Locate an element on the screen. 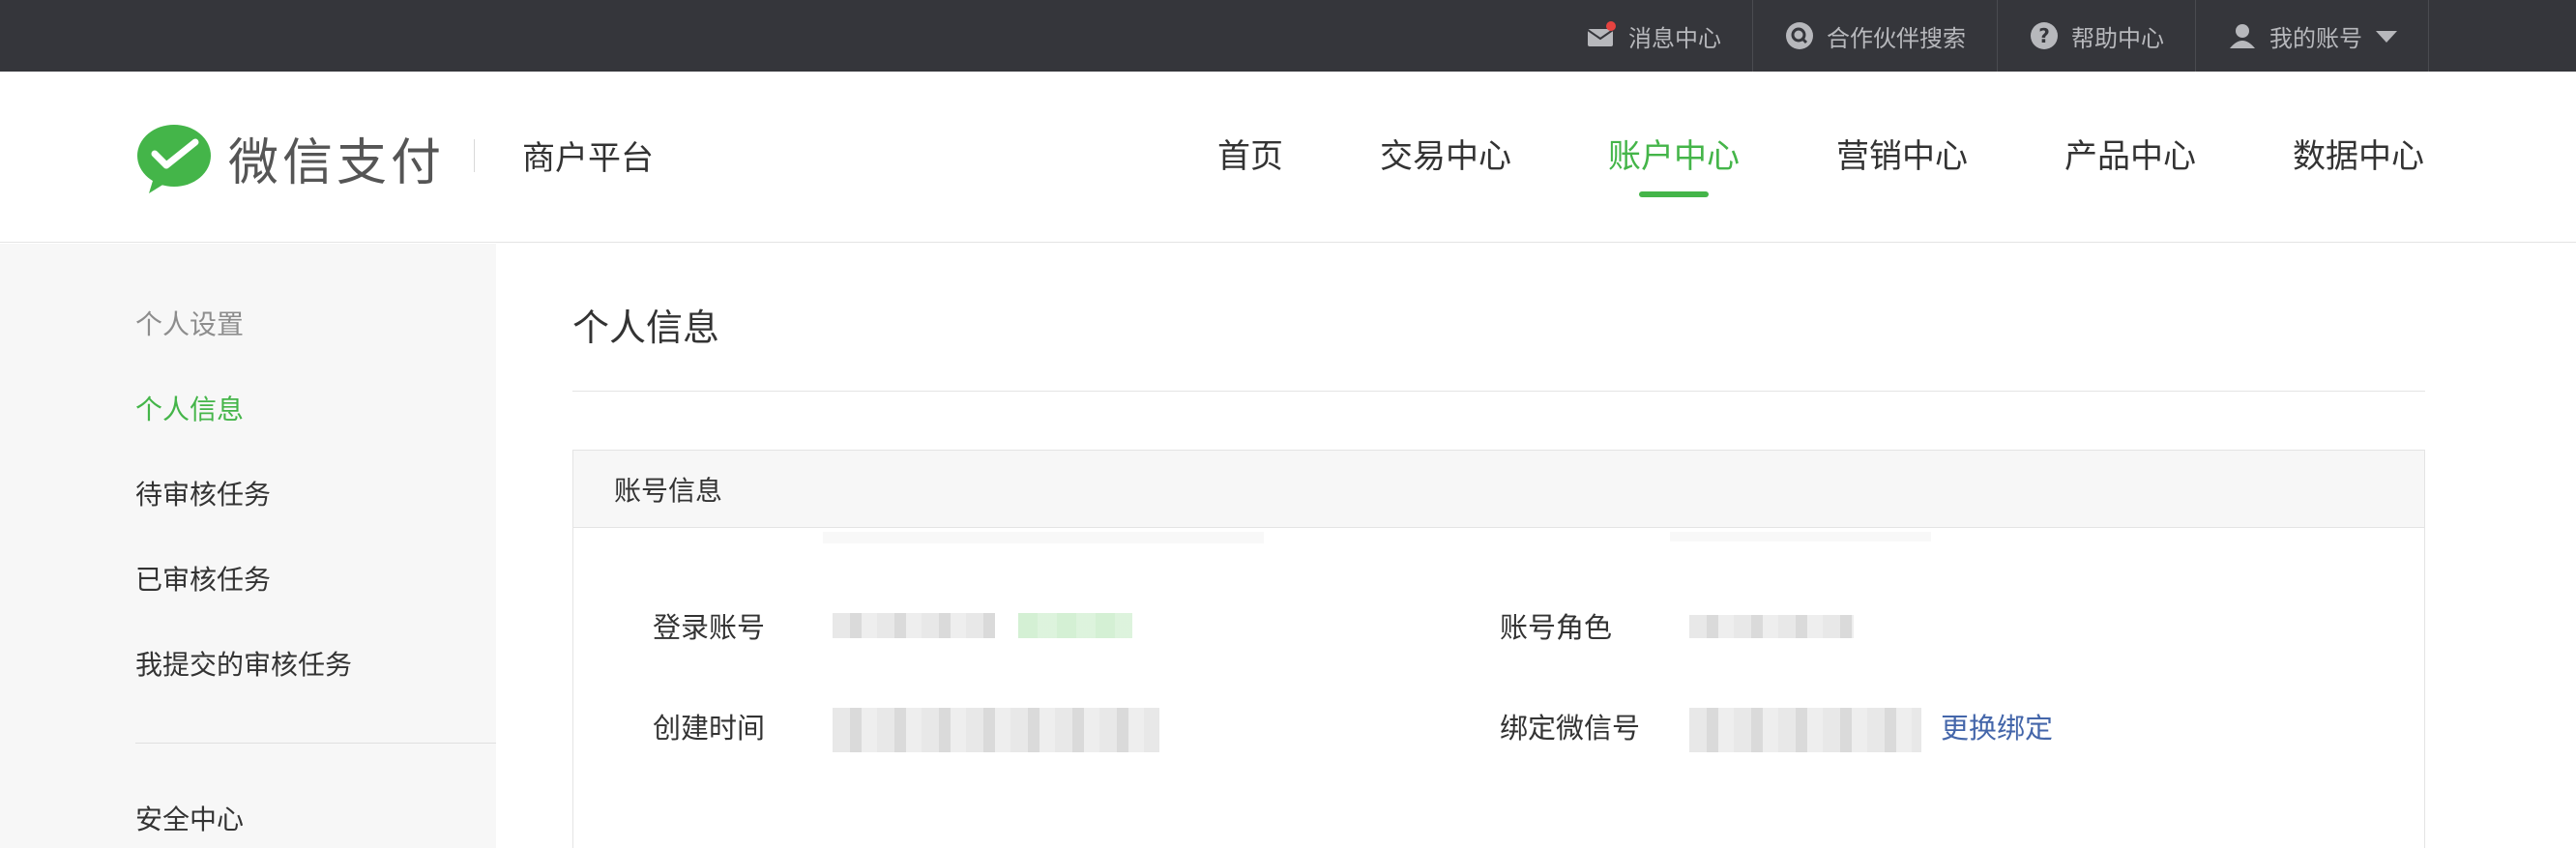  my-account-label: 我的账号 is located at coordinates (2315, 38).